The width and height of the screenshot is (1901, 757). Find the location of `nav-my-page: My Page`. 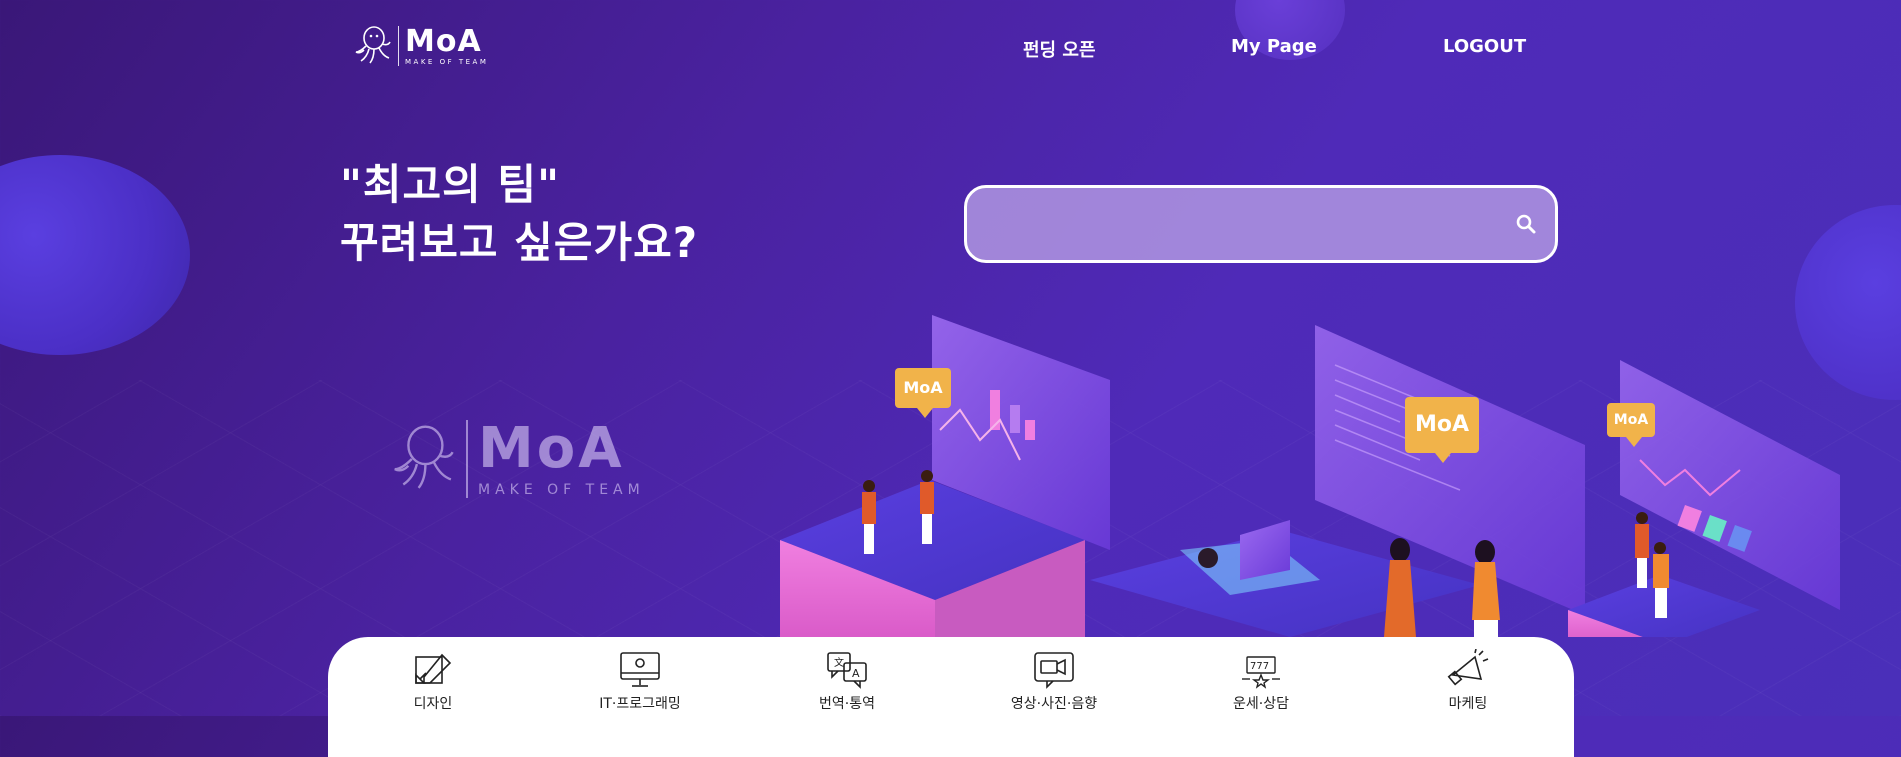

nav-my-page: My Page is located at coordinates (1274, 46).